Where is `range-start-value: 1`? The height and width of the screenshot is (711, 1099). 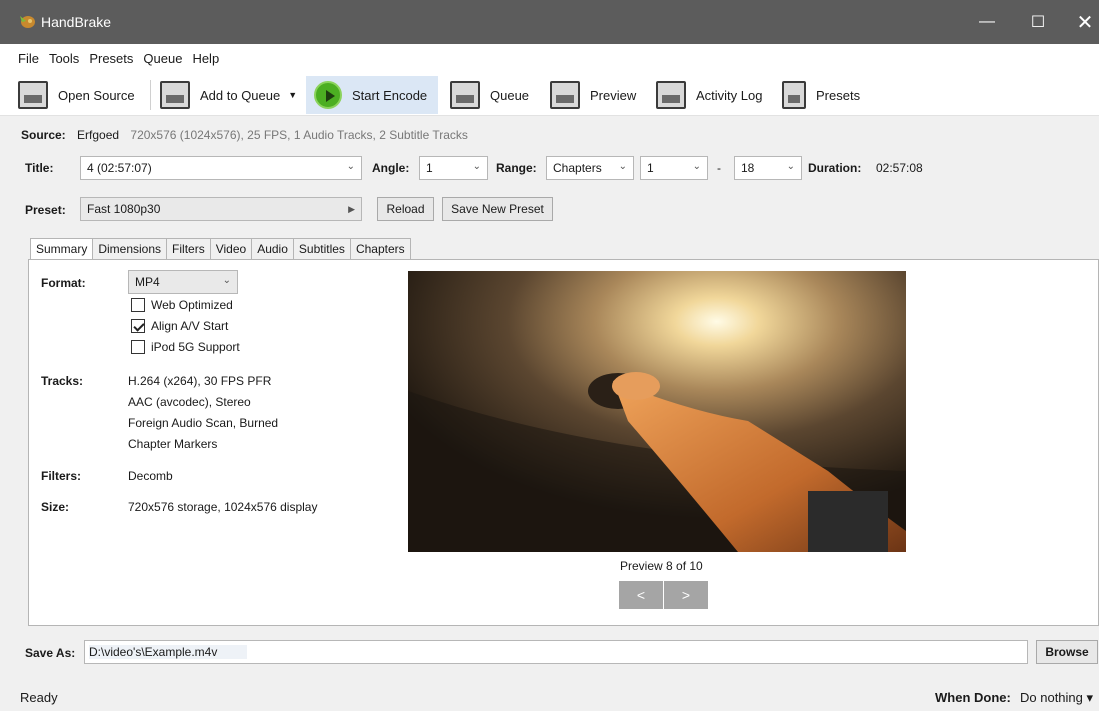 range-start-value: 1 is located at coordinates (650, 168).